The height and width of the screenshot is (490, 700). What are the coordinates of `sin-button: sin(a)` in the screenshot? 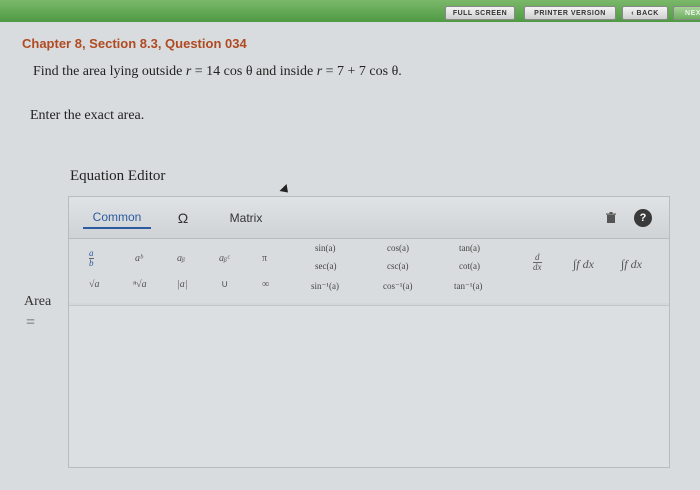 It's located at (325, 248).